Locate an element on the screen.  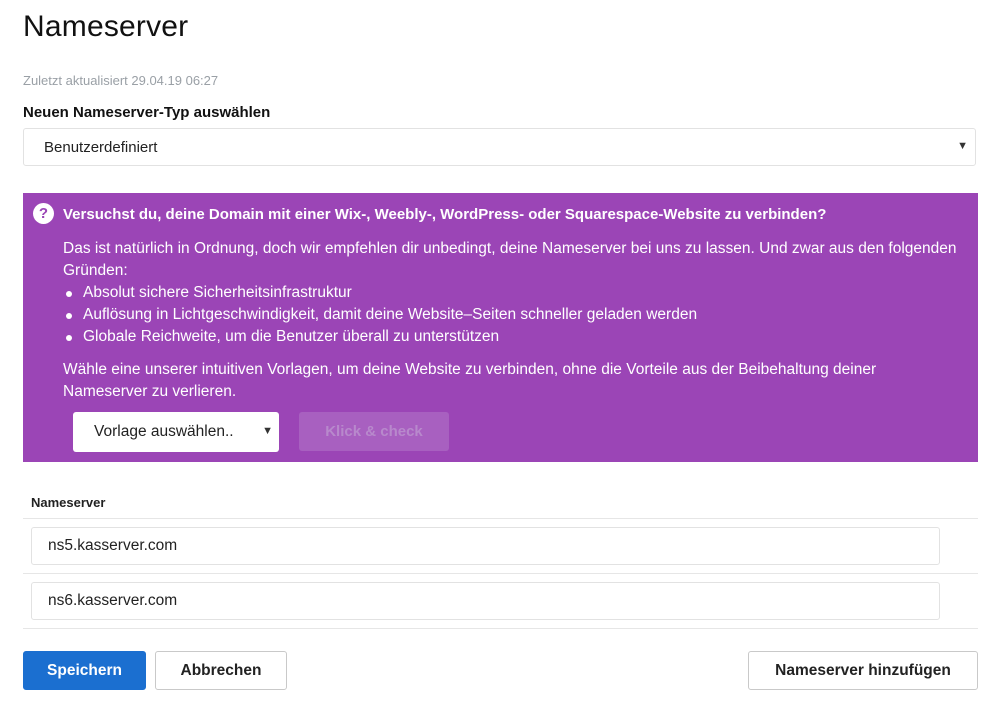
last-updated-text: Zuletzt aktualisiert 29.04.19 06:27 is located at coordinates (121, 80).